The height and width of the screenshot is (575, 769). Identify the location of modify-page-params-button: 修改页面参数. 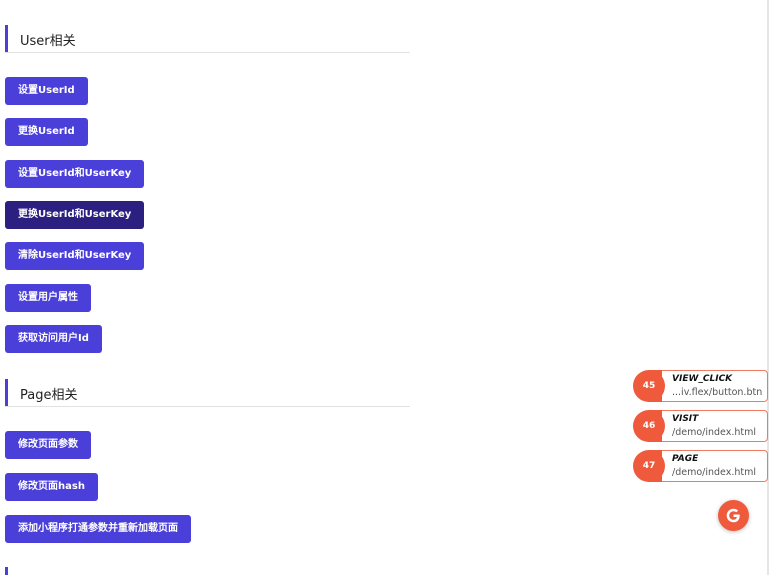
(48, 445).